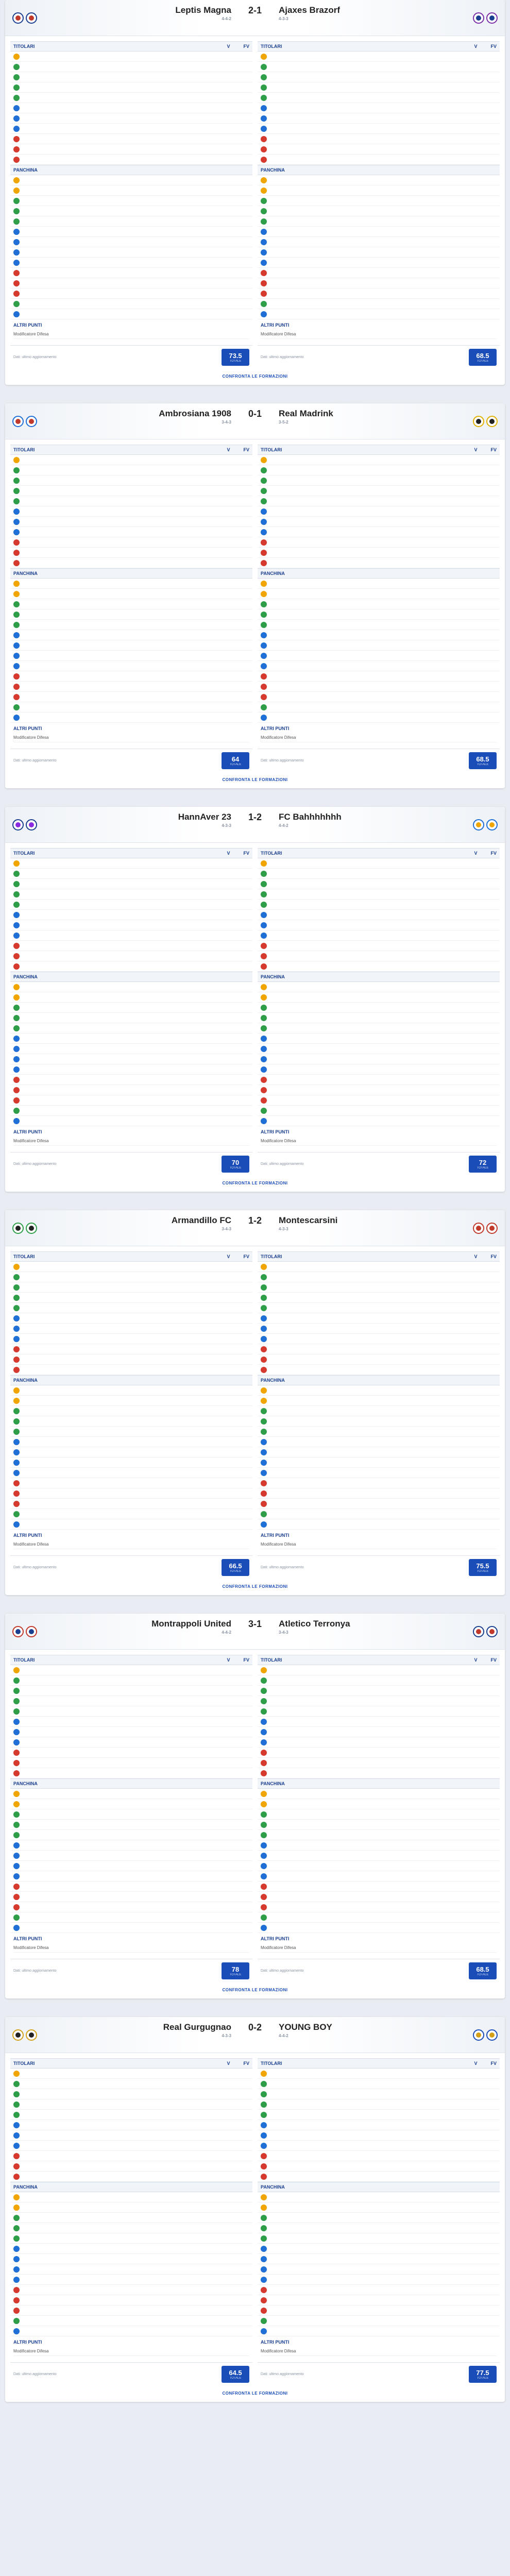 This screenshot has height=2576, width=510. What do you see at coordinates (346, 13) in the screenshot?
I see `away-team: Ajaxes Brazorf 4-3-3` at bounding box center [346, 13].